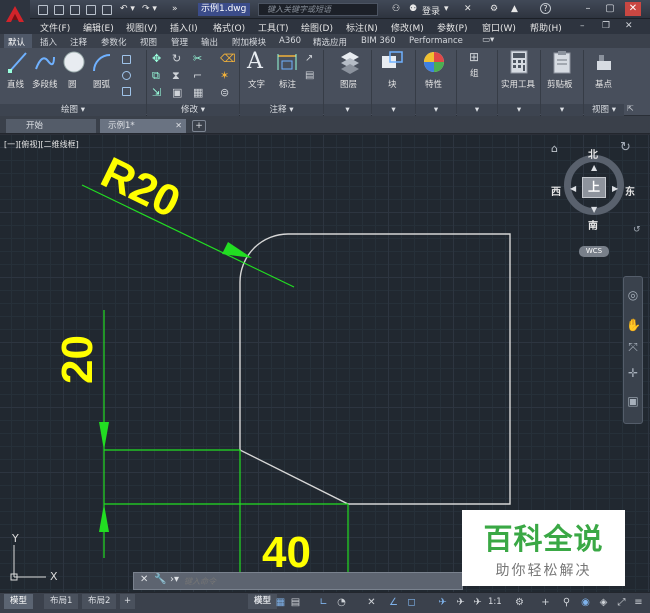 The height and width of the screenshot is (613, 650). I want to click on properties-label: 特性, so click(433, 84).